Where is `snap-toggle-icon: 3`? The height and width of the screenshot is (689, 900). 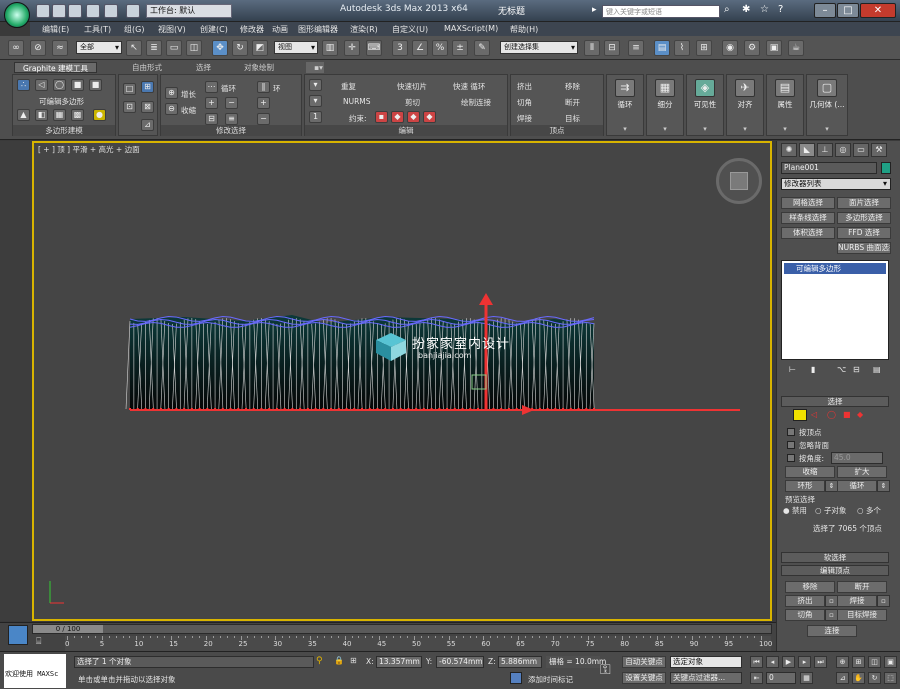
snap-toggle-icon: 3 is located at coordinates (400, 48).